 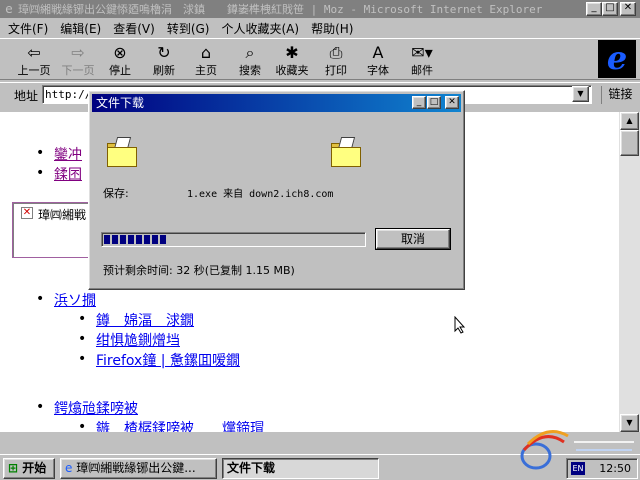 What do you see at coordinates (629, 121) in the screenshot?
I see `scroll-up-button: ▲` at bounding box center [629, 121].